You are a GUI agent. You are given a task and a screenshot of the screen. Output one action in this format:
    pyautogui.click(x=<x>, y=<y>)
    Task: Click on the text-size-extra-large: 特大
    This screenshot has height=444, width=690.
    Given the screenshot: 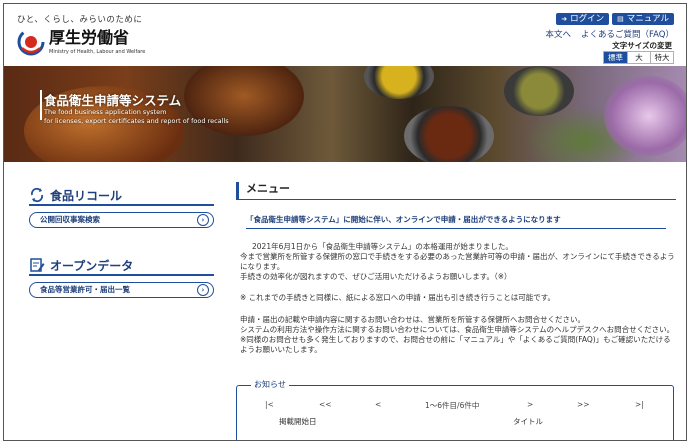 What is the action you would take?
    pyautogui.click(x=661, y=57)
    